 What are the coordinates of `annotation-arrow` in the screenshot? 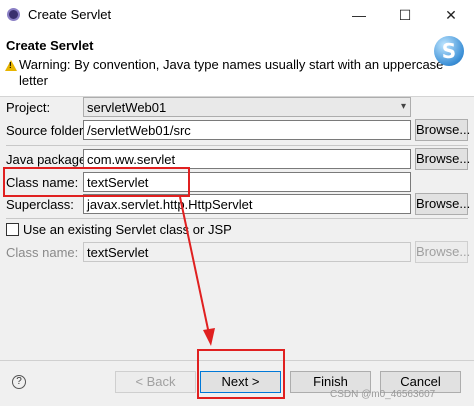 It's located at (197, 271).